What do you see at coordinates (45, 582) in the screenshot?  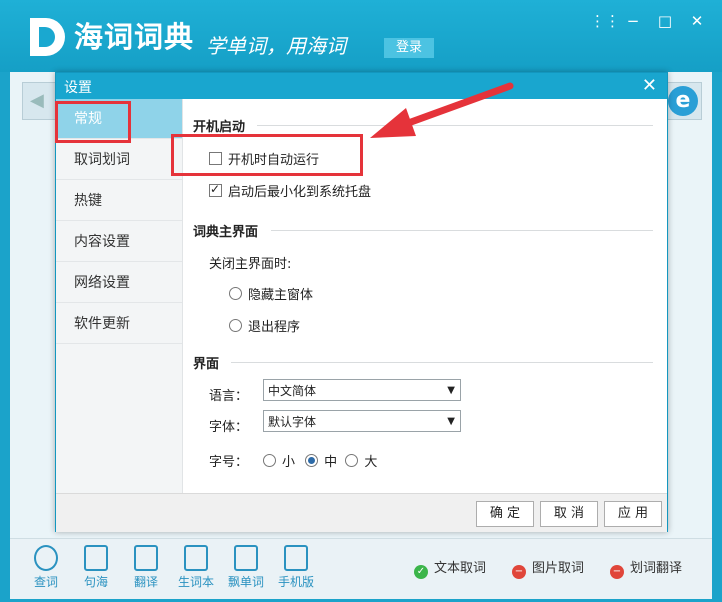 I see `tool-lookup-label: 查词` at bounding box center [45, 582].